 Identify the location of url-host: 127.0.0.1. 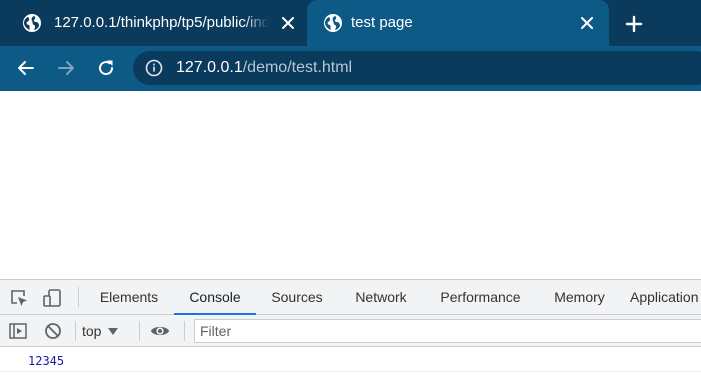
(209, 67).